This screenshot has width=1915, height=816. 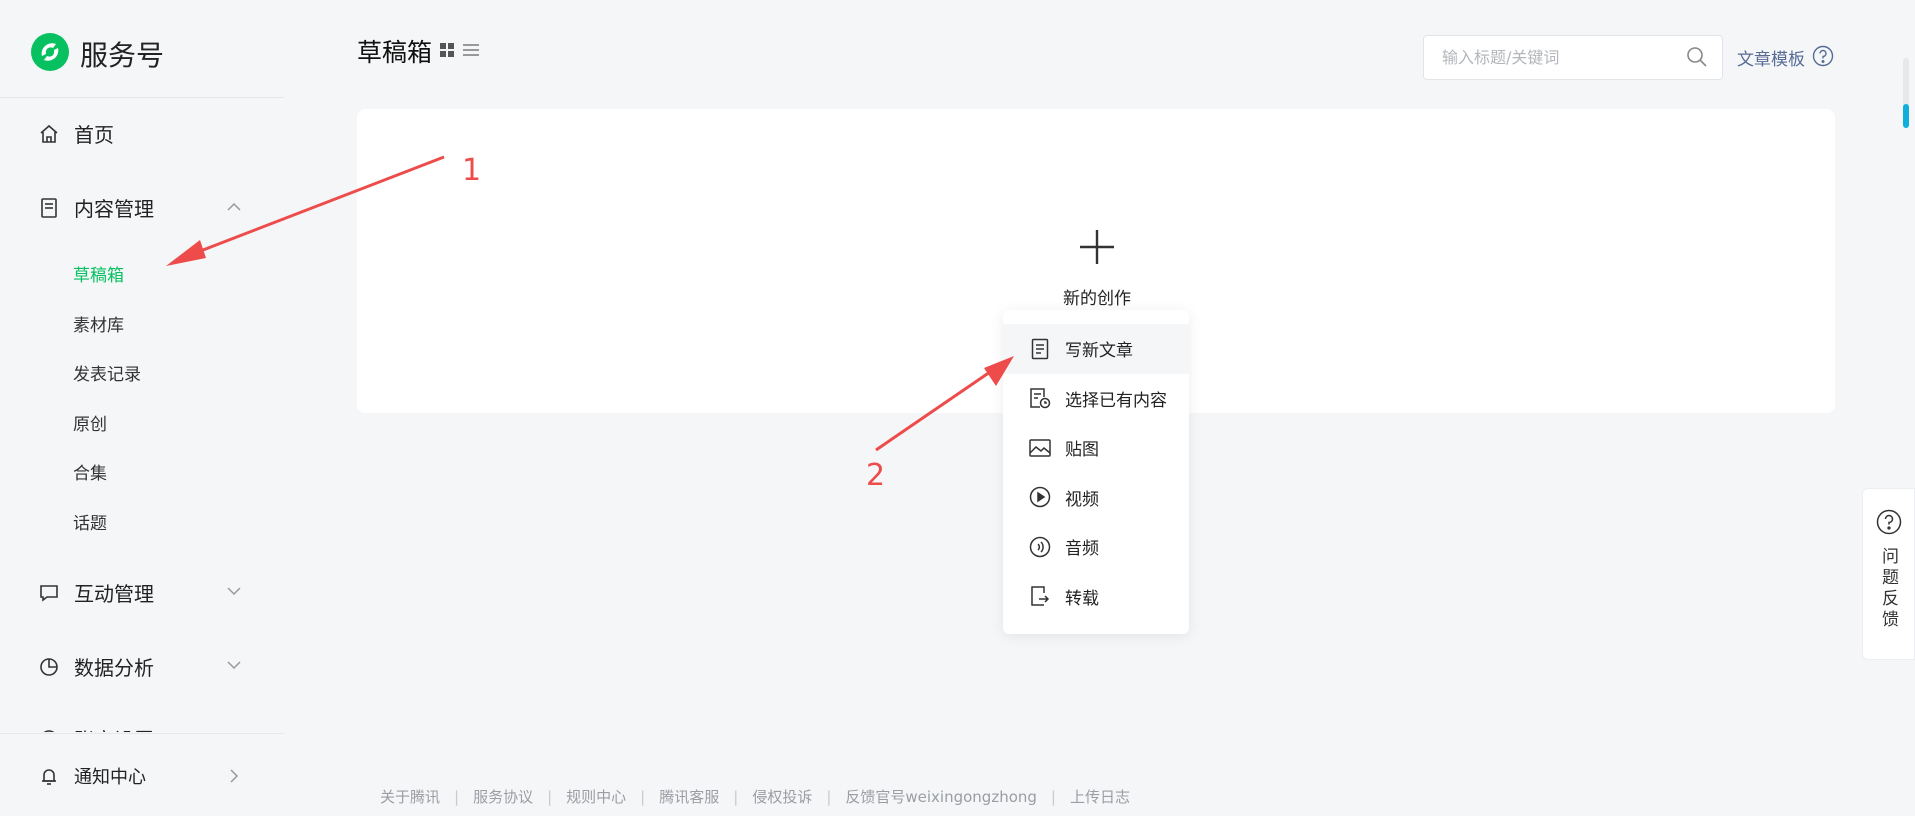 What do you see at coordinates (1099, 351) in the screenshot?
I see `menu-item-label: 写新文章` at bounding box center [1099, 351].